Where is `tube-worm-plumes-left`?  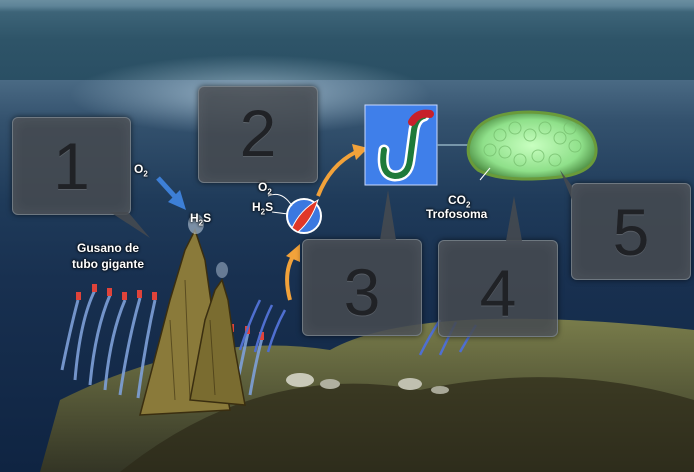
tube-worm-plumes-left is located at coordinates (116, 292).